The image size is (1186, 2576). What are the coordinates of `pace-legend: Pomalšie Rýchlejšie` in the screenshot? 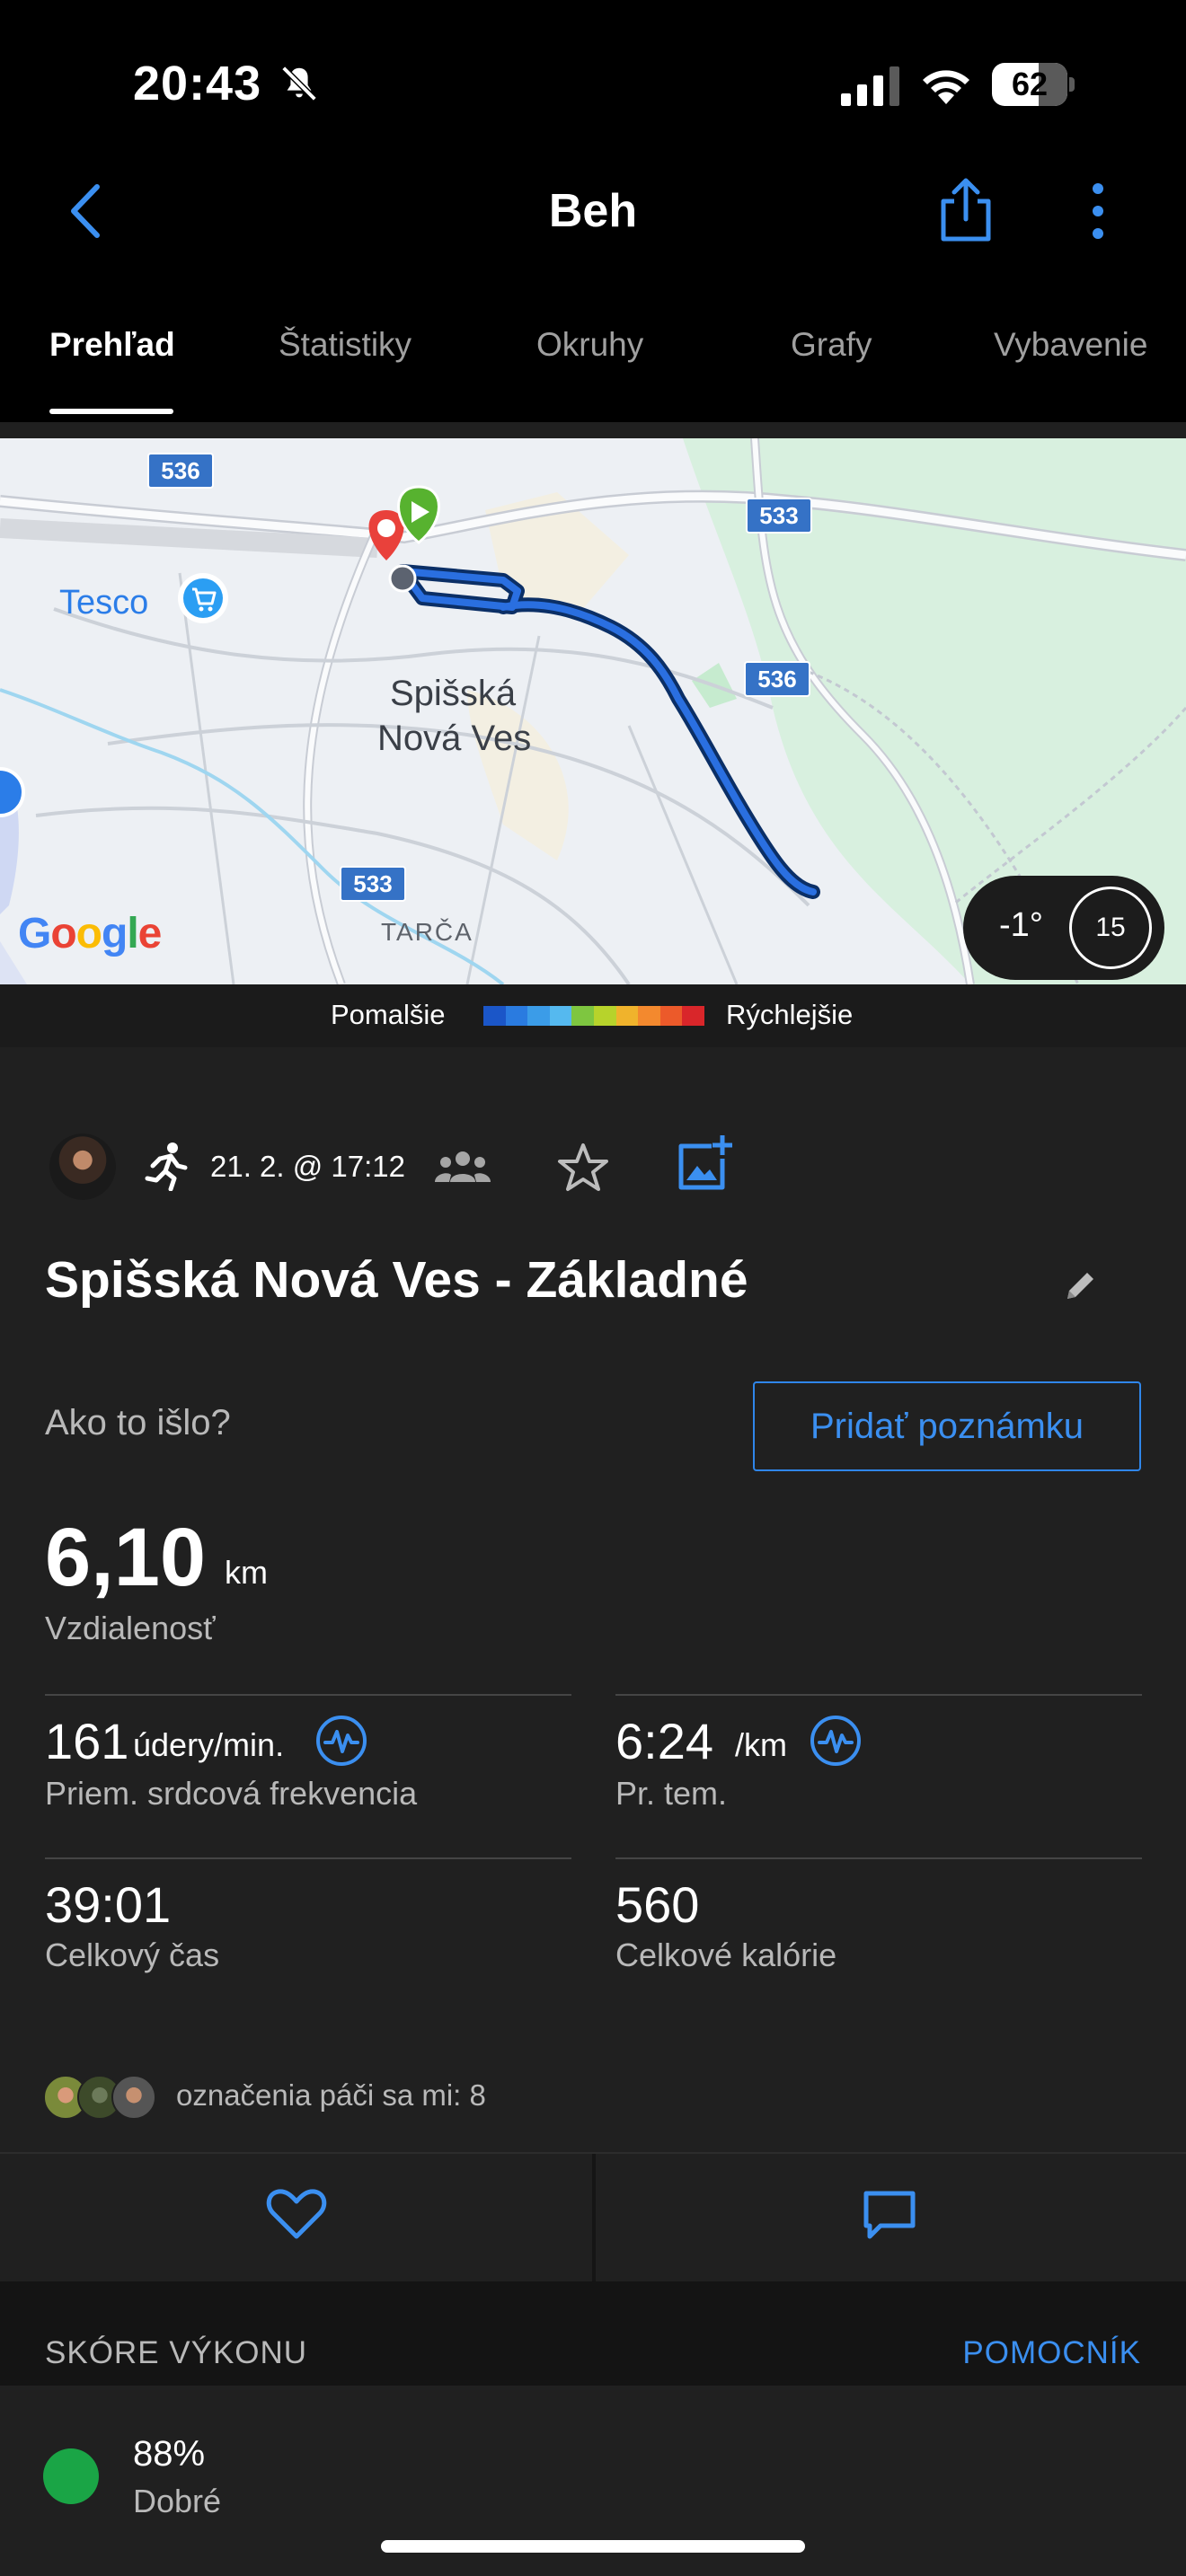 It's located at (593, 1015).